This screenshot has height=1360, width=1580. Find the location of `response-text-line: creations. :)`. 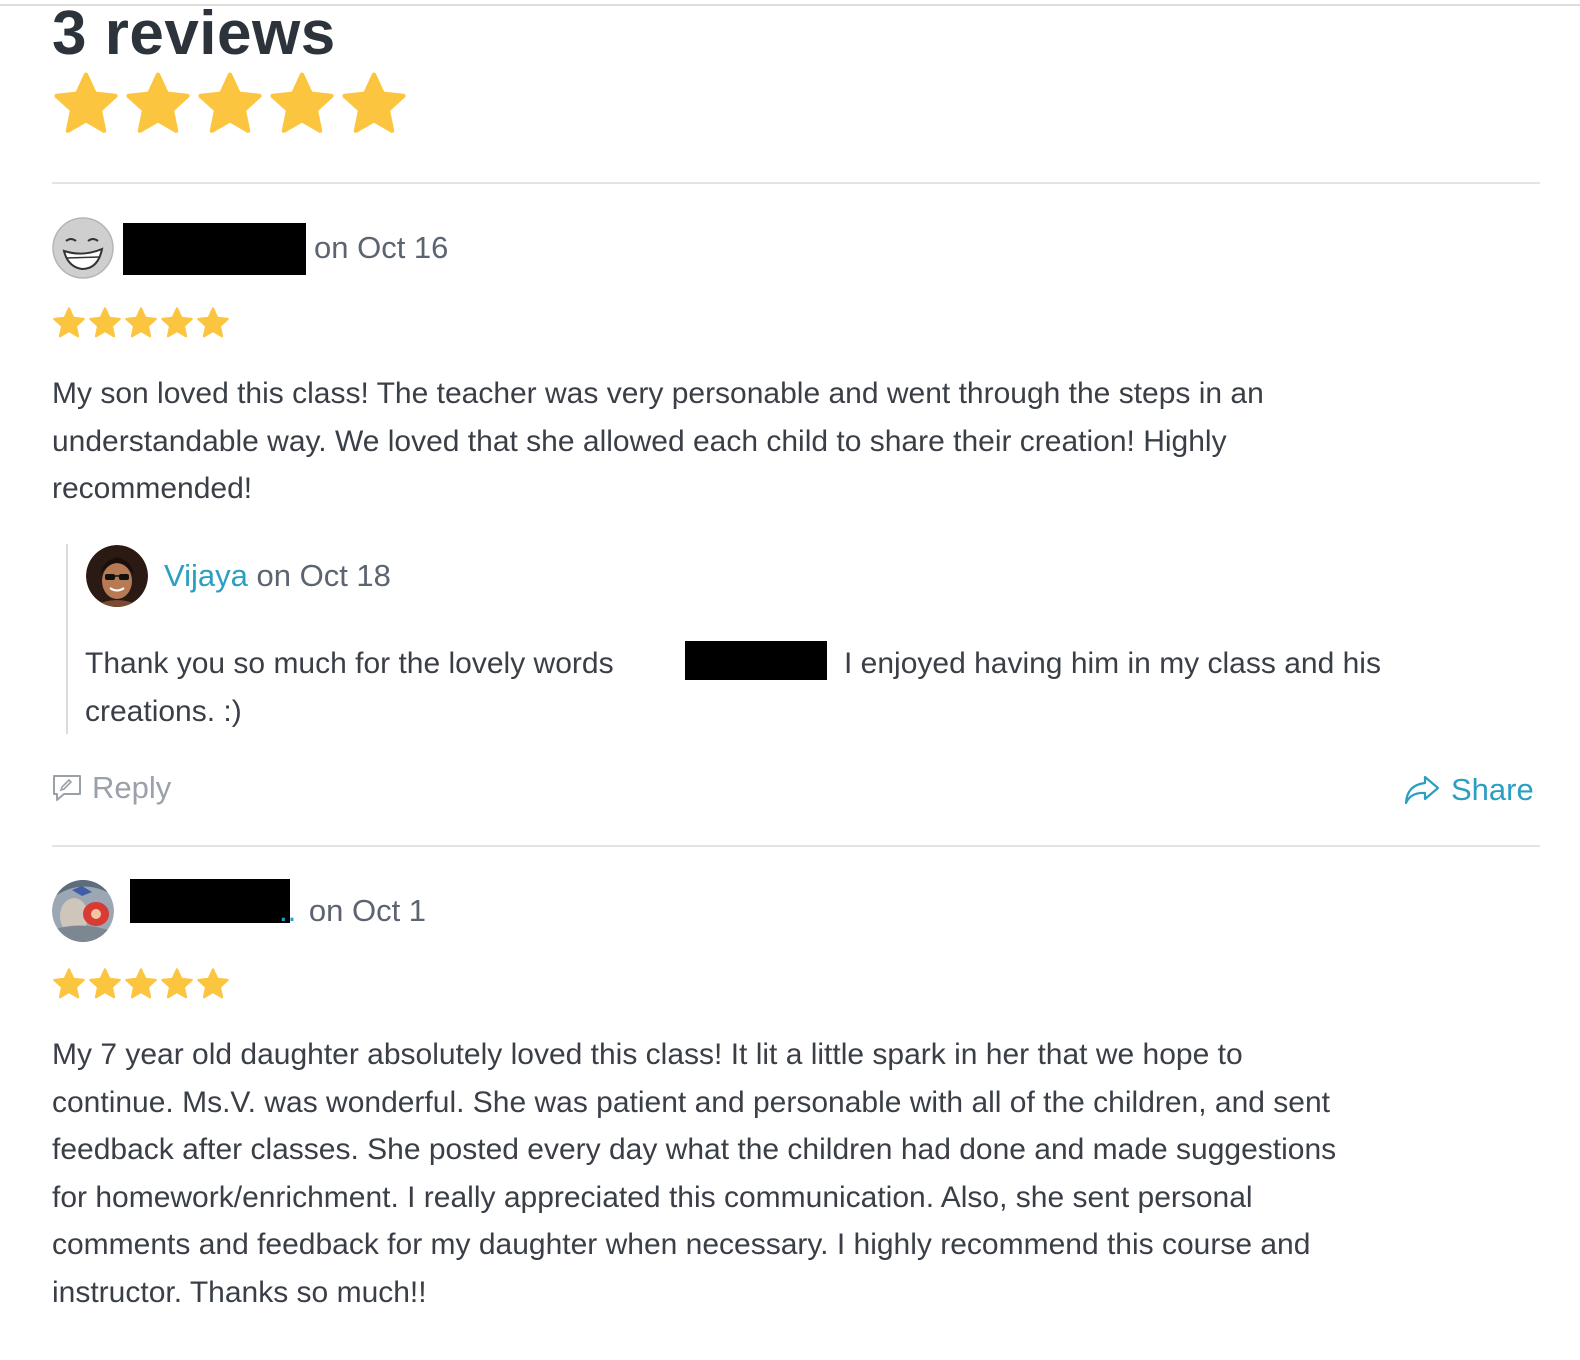

response-text-line: creations. :) is located at coordinates (163, 711).